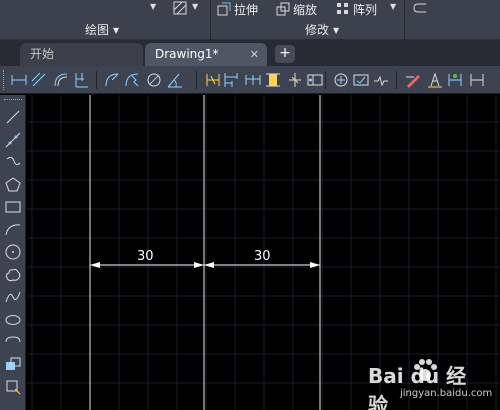 The width and height of the screenshot is (500, 410). I want to click on close-tab-icon: ✕, so click(254, 54).